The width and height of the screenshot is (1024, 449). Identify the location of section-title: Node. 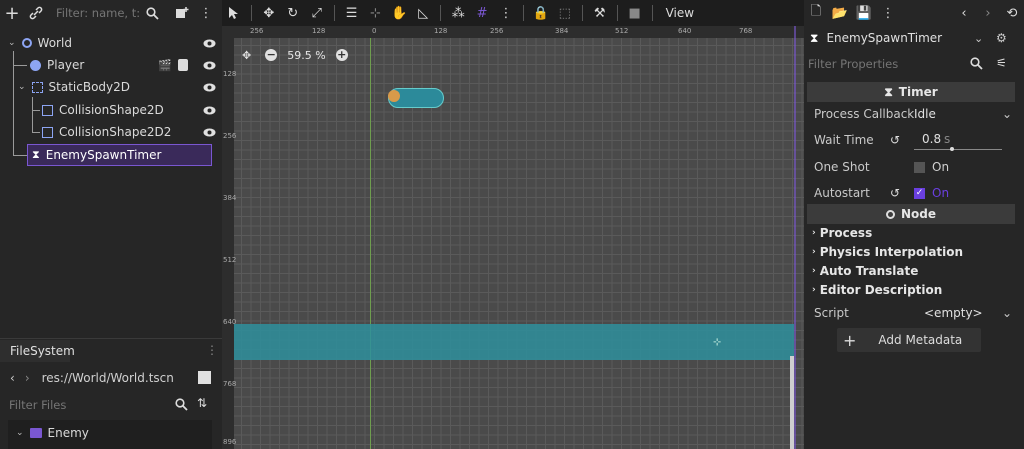
(918, 214).